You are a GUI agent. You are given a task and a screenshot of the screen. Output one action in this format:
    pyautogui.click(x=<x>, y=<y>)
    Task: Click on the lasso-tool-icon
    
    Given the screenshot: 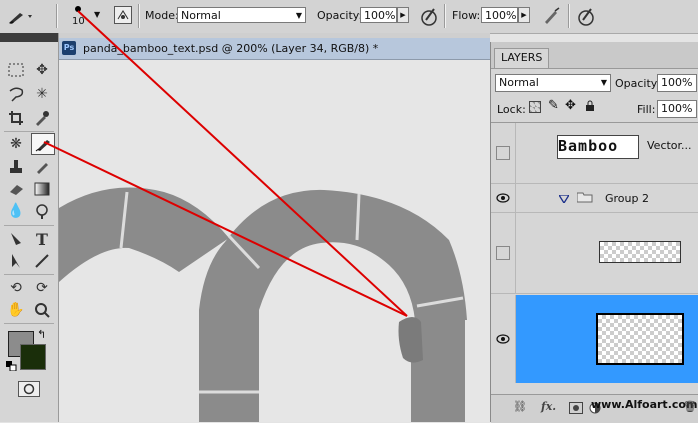 What is the action you would take?
    pyautogui.click(x=16, y=94)
    